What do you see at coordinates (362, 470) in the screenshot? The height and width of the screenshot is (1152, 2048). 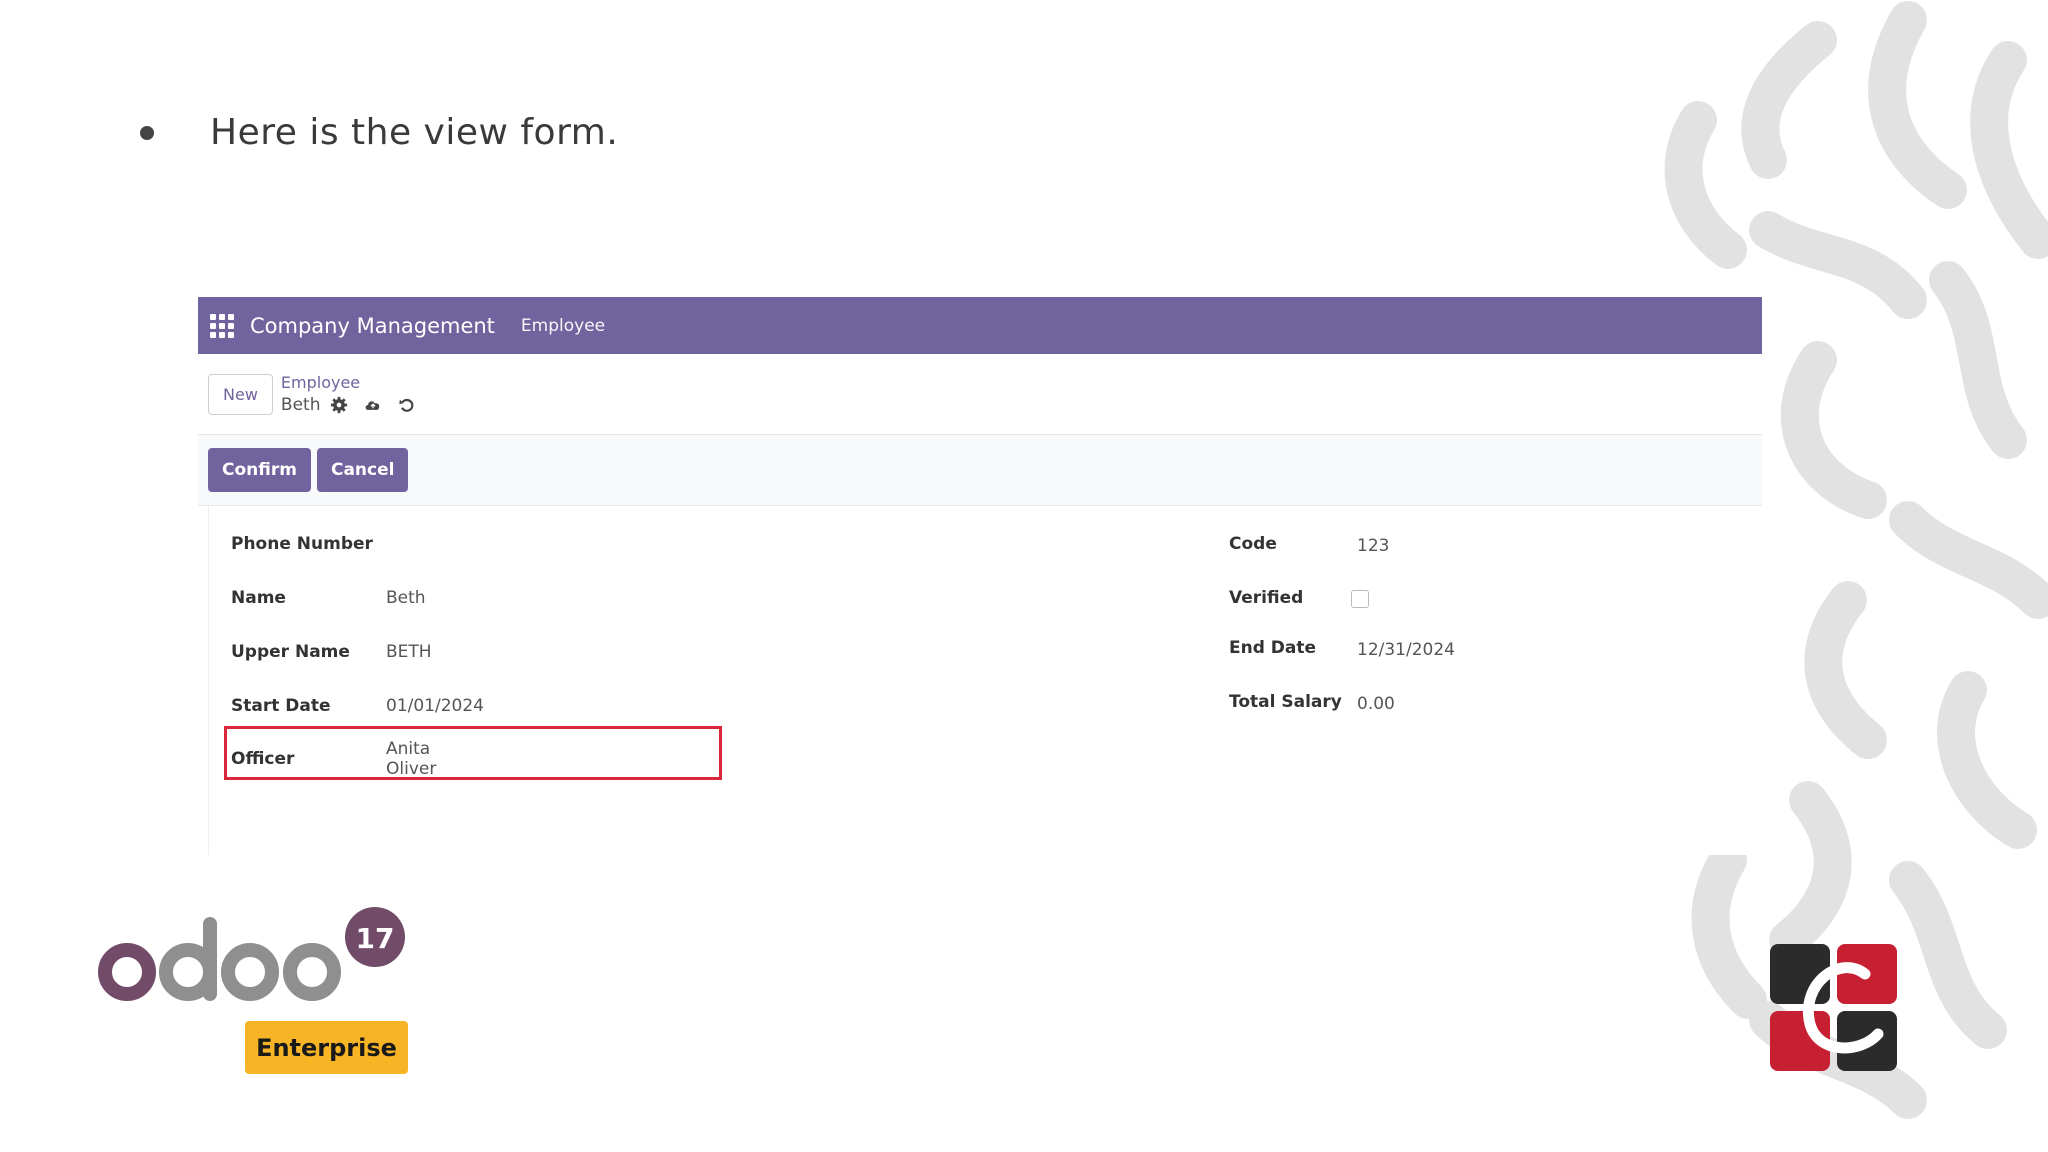 I see `cancel-button: Cancel` at bounding box center [362, 470].